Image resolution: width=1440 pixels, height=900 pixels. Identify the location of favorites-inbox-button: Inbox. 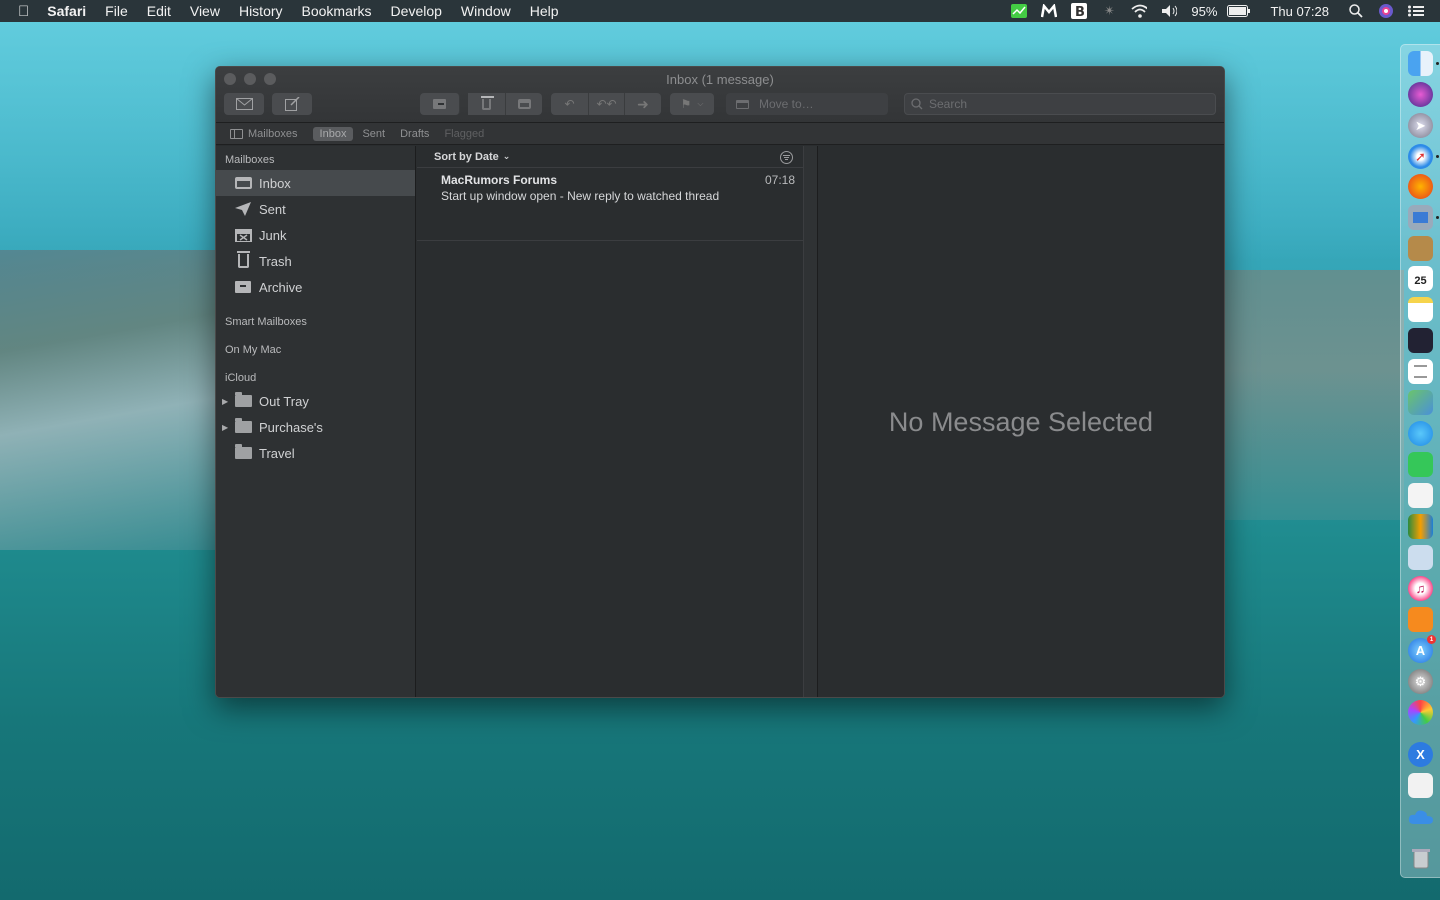
(333, 133).